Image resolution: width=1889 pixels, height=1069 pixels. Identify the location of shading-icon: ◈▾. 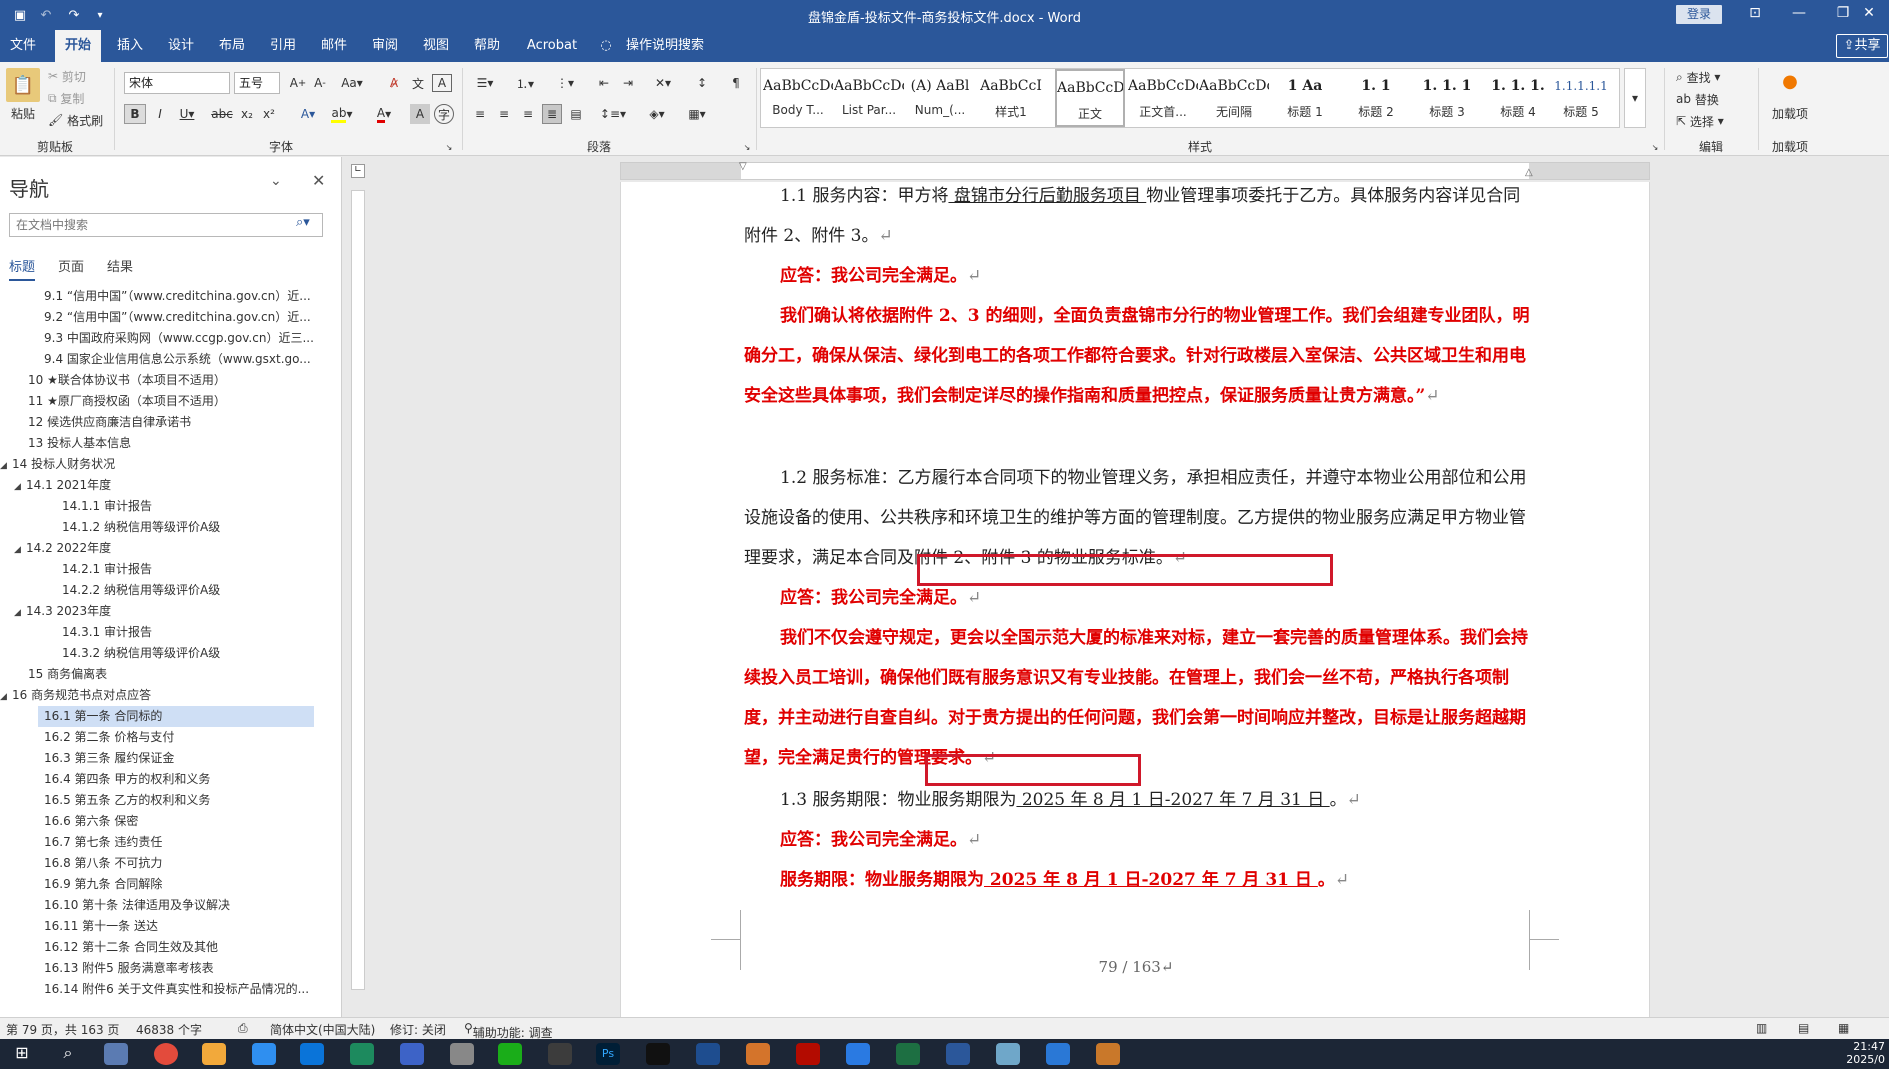
(657, 114).